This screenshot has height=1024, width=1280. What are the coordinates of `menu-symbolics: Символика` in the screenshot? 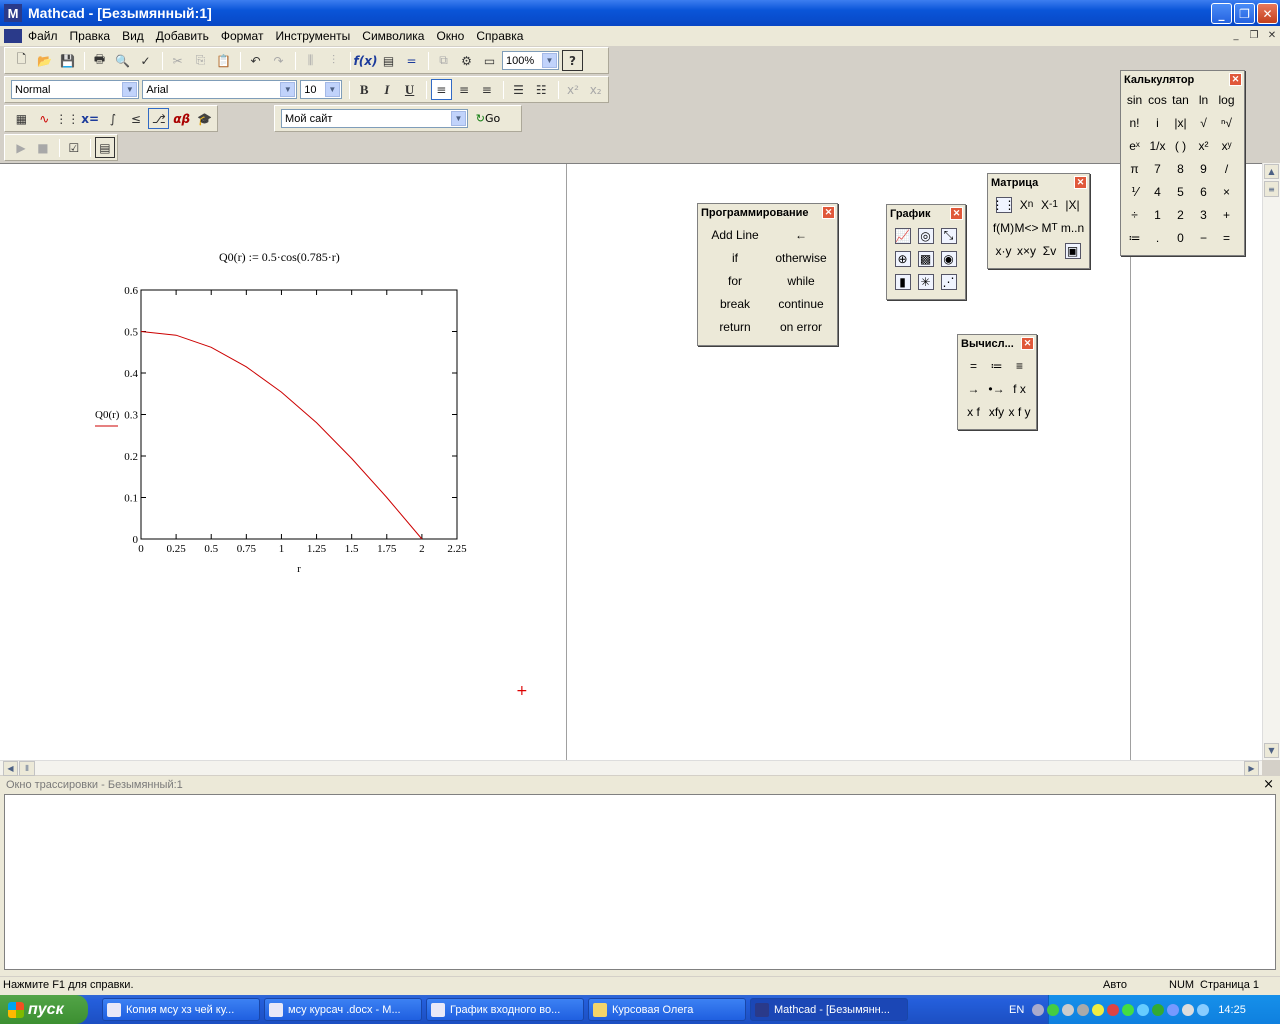 It's located at (393, 36).